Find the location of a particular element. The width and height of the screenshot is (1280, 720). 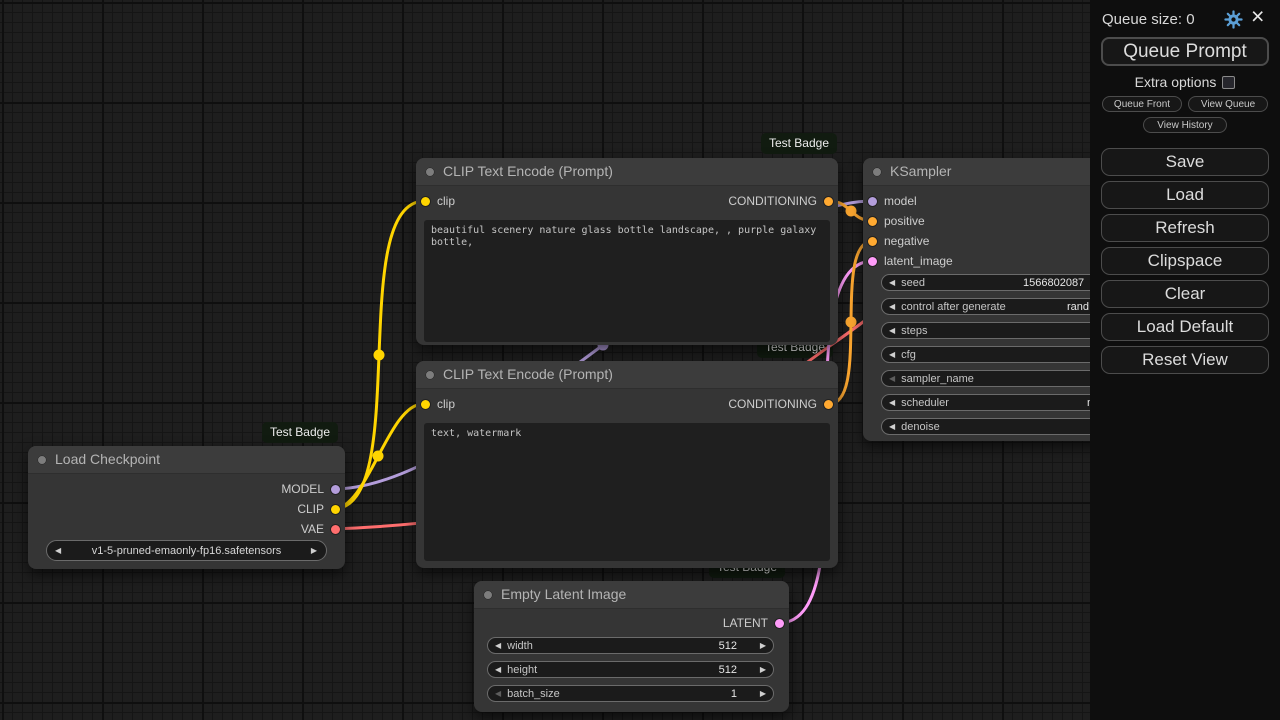

latent-input-dot is located at coordinates (872, 261).